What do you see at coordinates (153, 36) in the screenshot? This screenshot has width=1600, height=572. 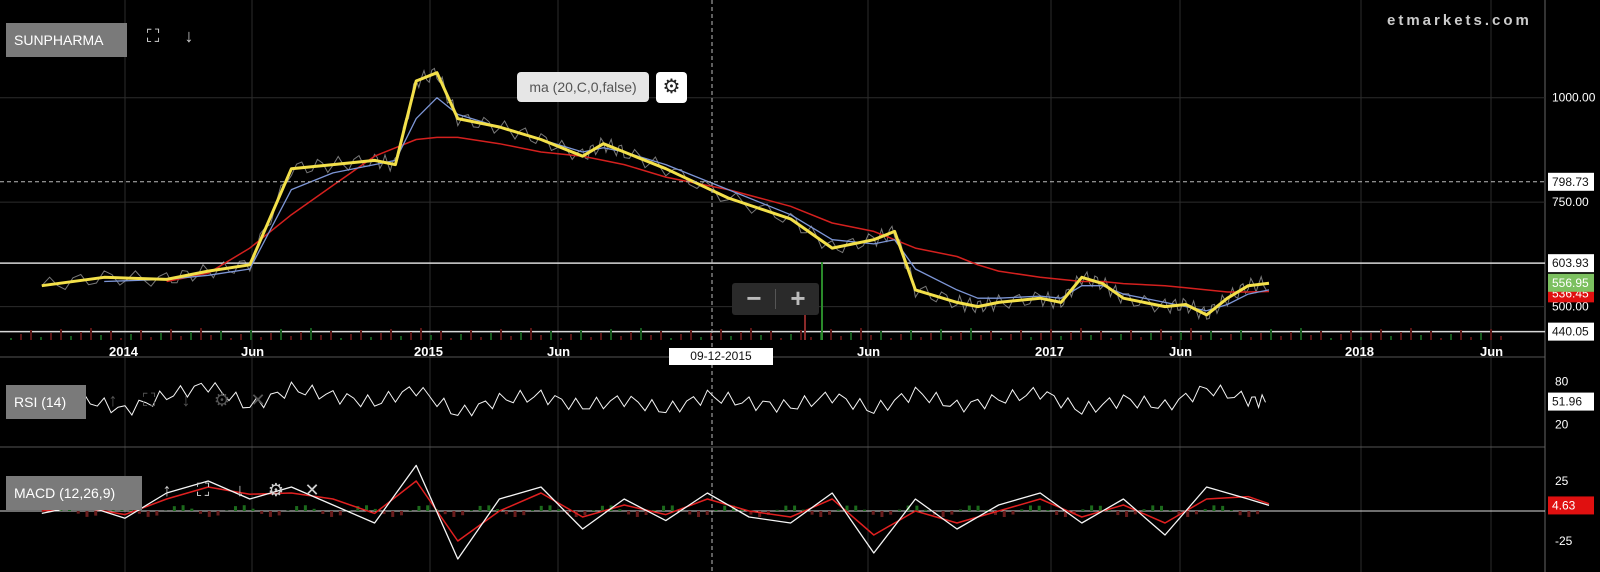 I see `fullscreen-icon: ⛶` at bounding box center [153, 36].